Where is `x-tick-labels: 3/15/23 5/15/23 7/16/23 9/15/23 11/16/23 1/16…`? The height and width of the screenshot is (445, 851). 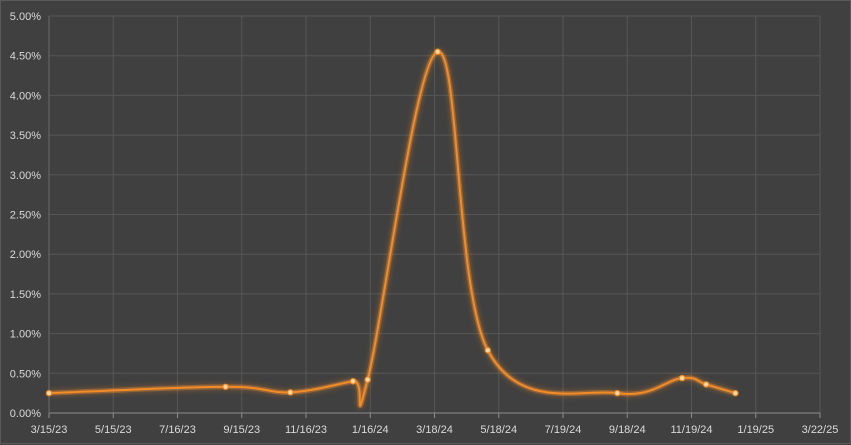
x-tick-labels: 3/15/23 5/15/23 7/16/23 9/15/23 11/16/23 1/16… is located at coordinates (435, 430).